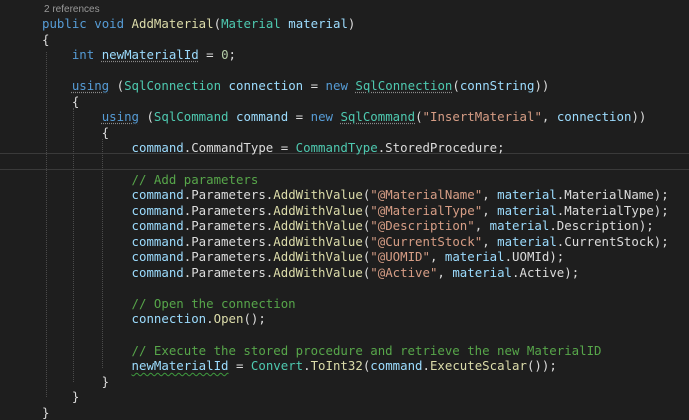 The width and height of the screenshot is (689, 420). I want to click on code-token-string: "@Description", so click(422, 226).